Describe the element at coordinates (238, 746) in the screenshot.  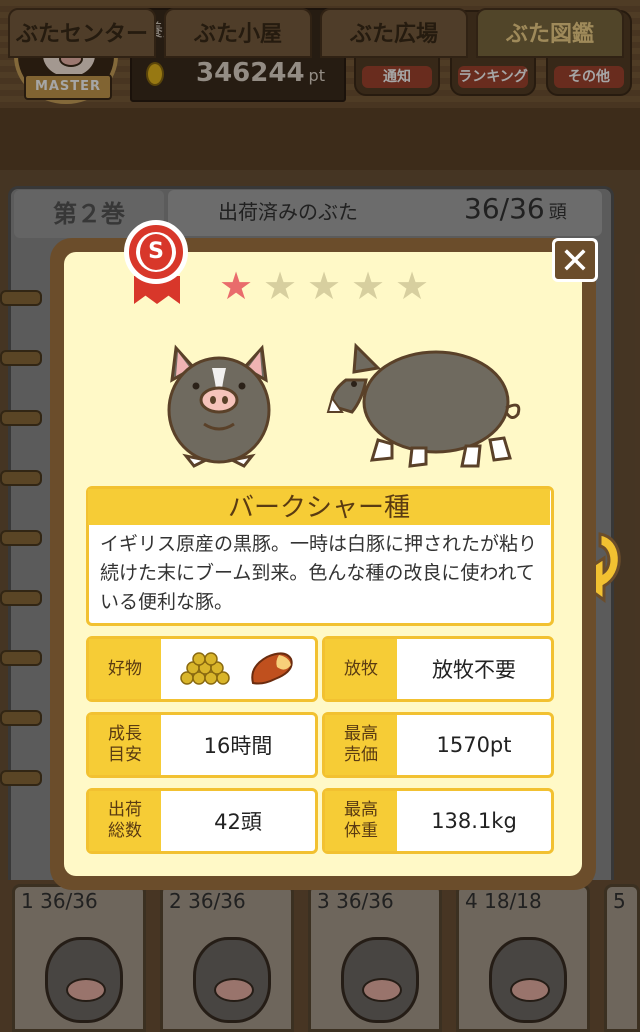
I see `stat-value: 16時間` at that location.